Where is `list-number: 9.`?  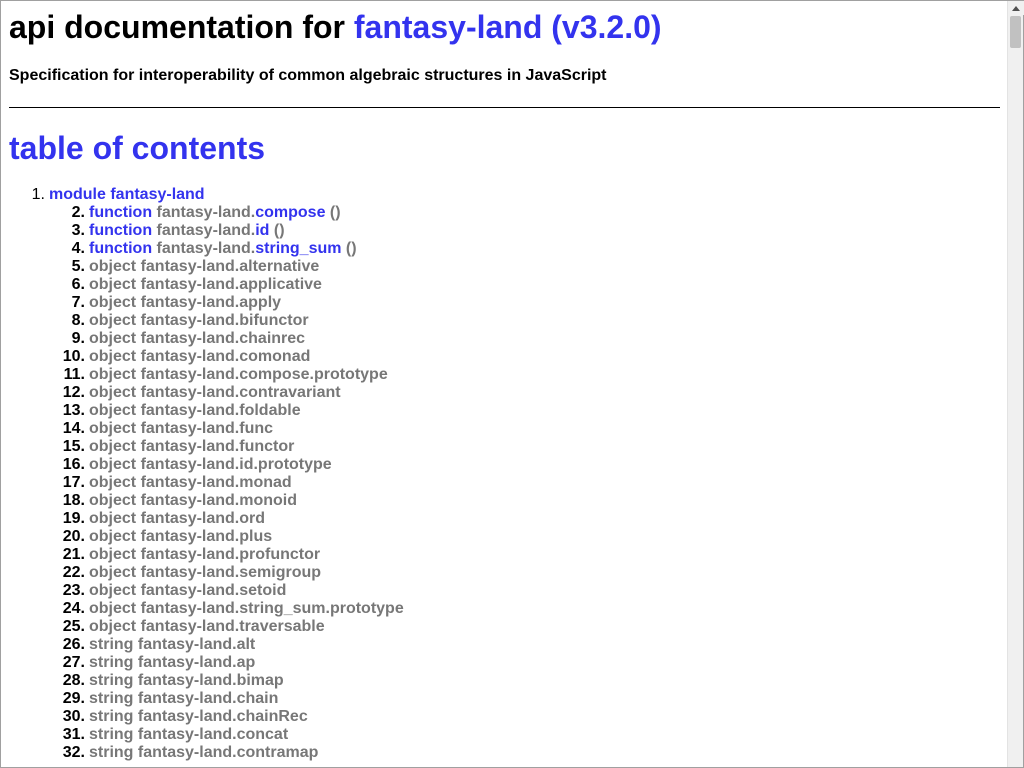 list-number: 9. is located at coordinates (78, 338).